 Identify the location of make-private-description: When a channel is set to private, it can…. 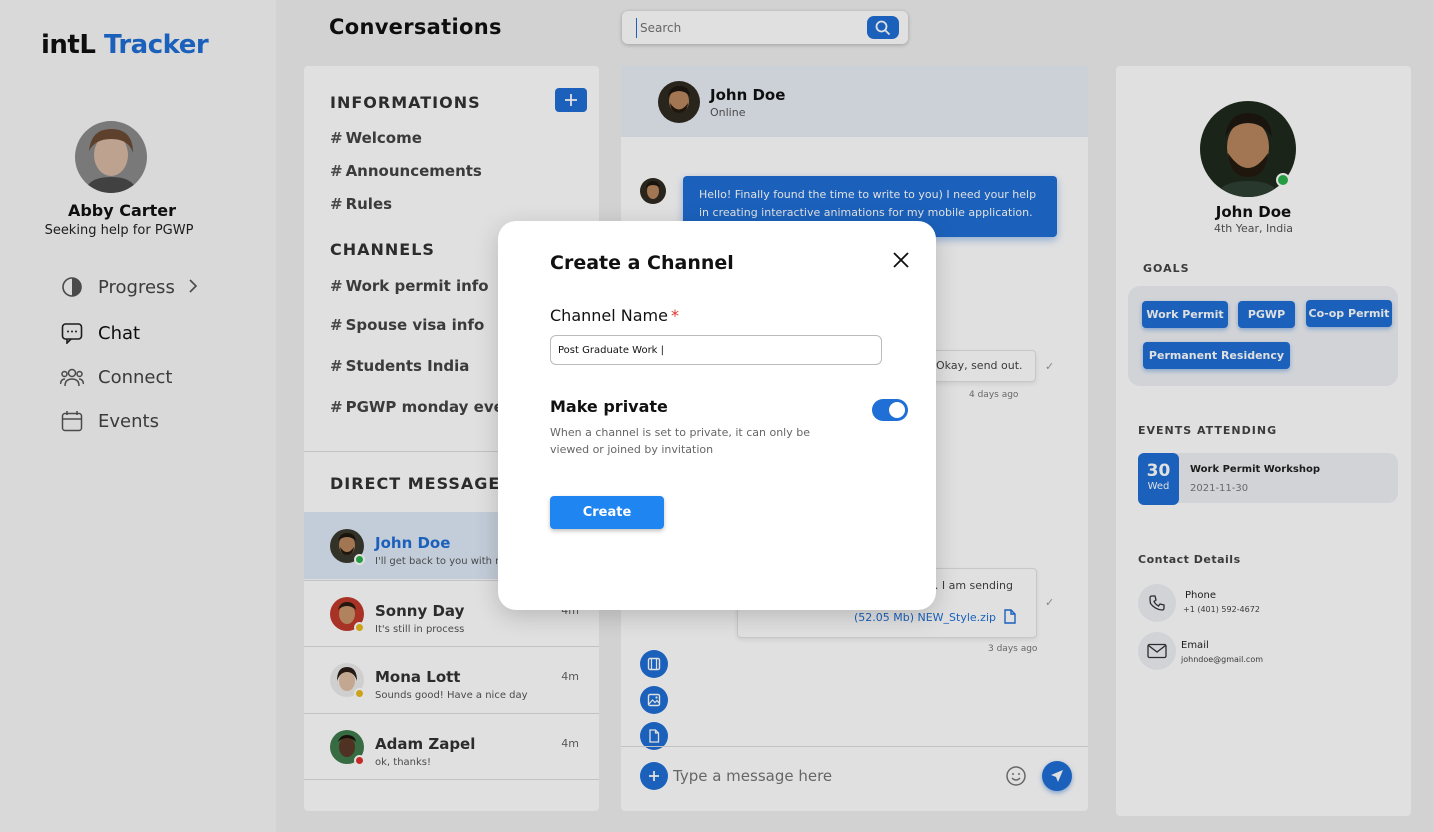
(680, 441).